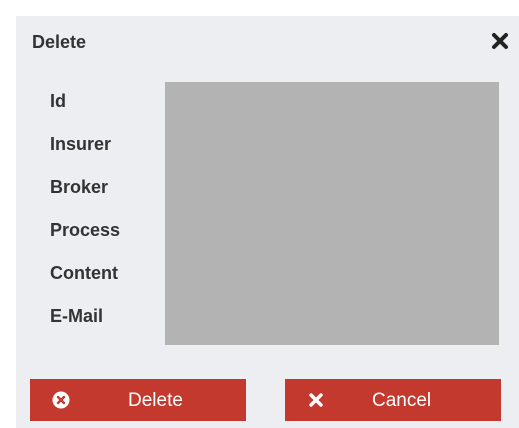  What do you see at coordinates (84, 273) in the screenshot?
I see `field-label-content: Content` at bounding box center [84, 273].